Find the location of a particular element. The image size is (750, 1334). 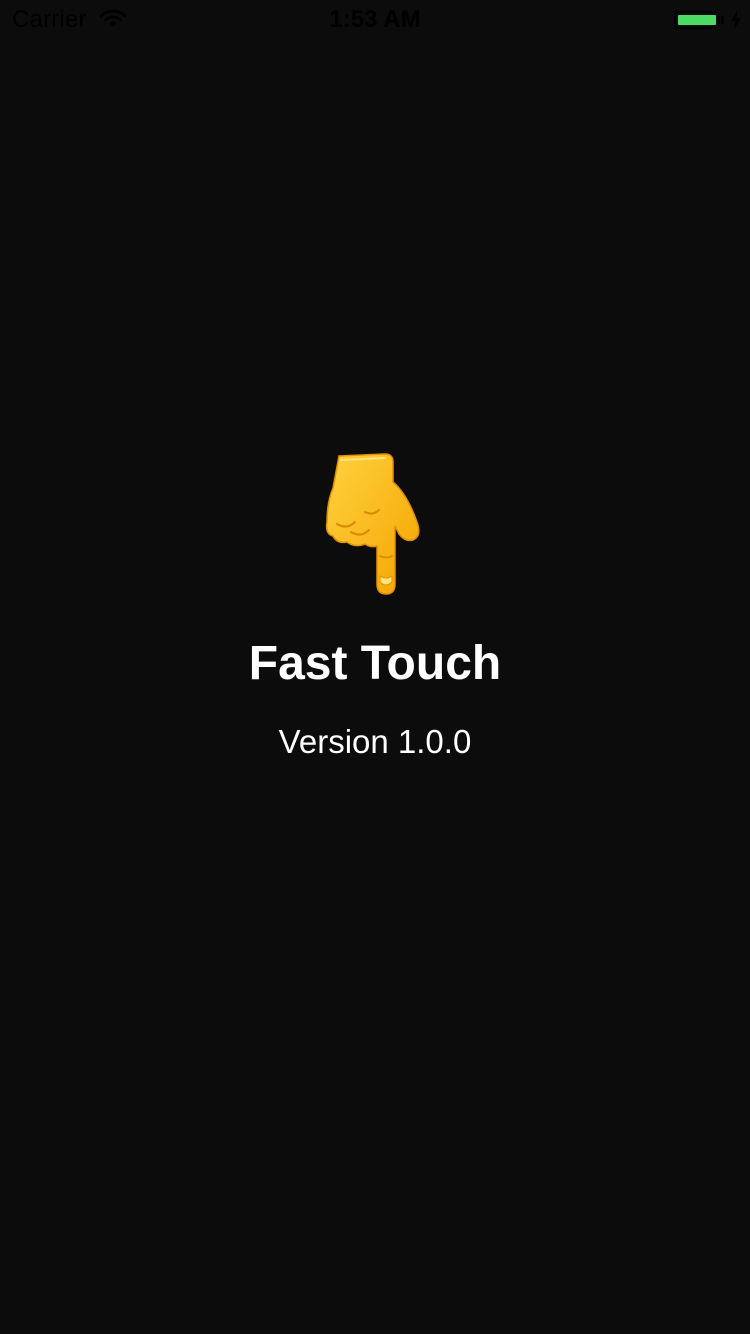

charging-icon is located at coordinates (736, 20).